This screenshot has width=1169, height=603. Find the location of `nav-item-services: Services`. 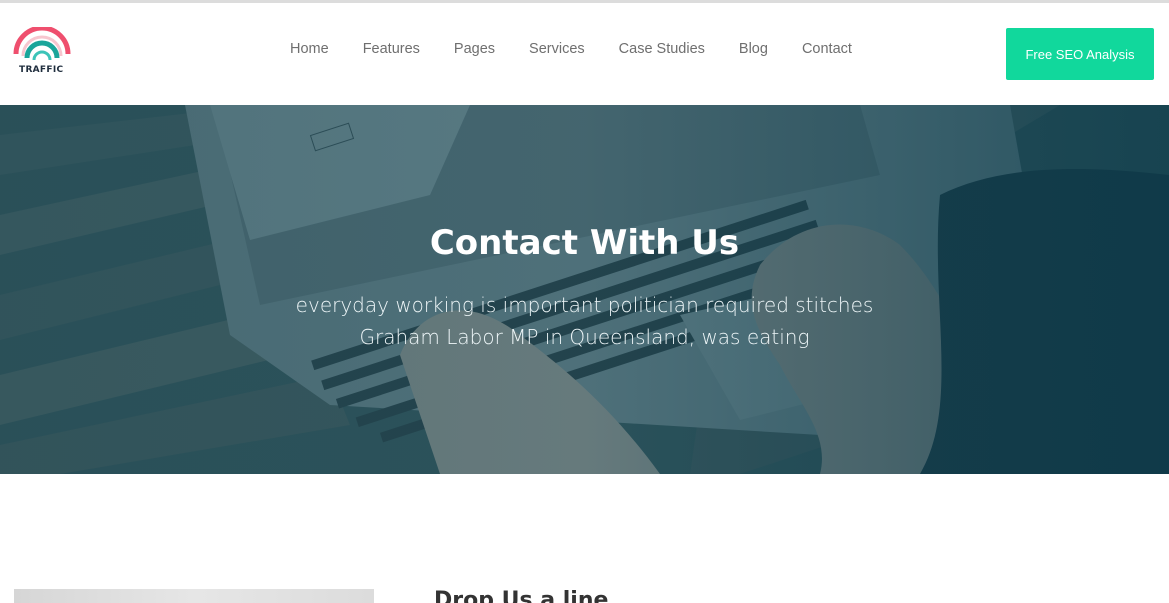

nav-item-services: Services is located at coordinates (557, 52).